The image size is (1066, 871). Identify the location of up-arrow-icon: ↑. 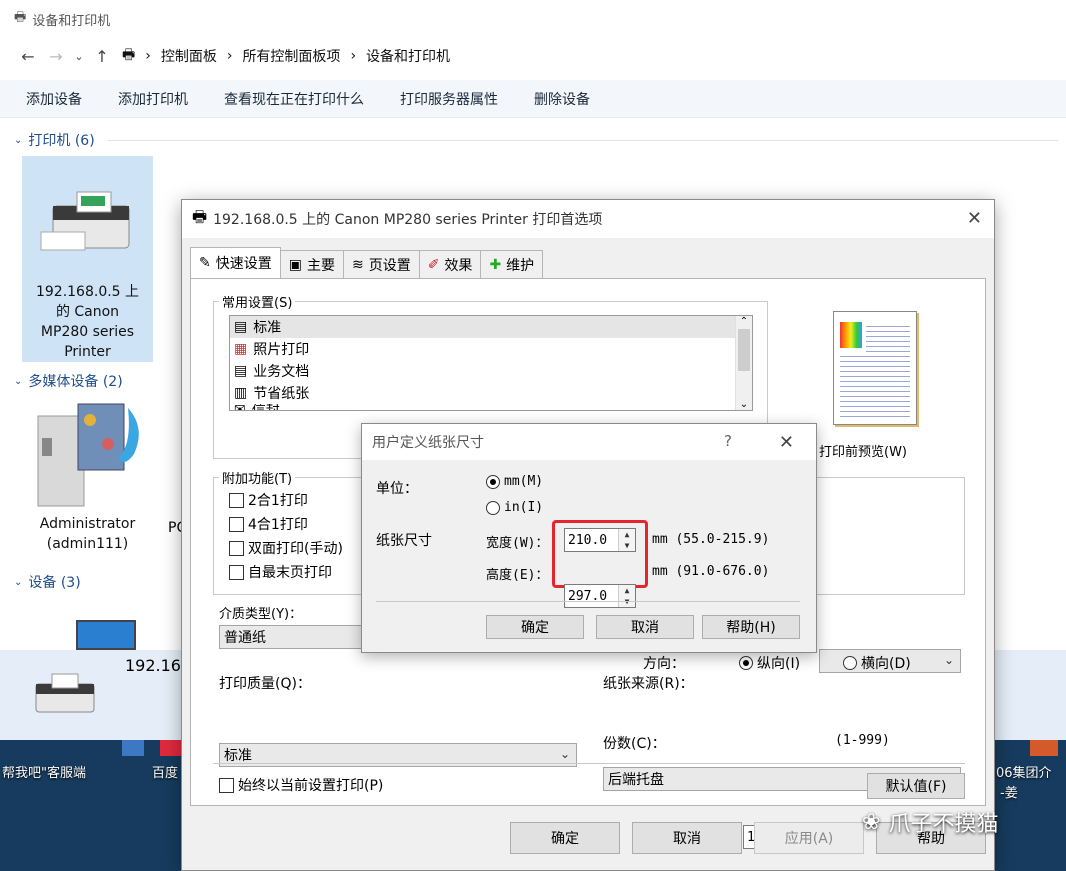
(102, 56).